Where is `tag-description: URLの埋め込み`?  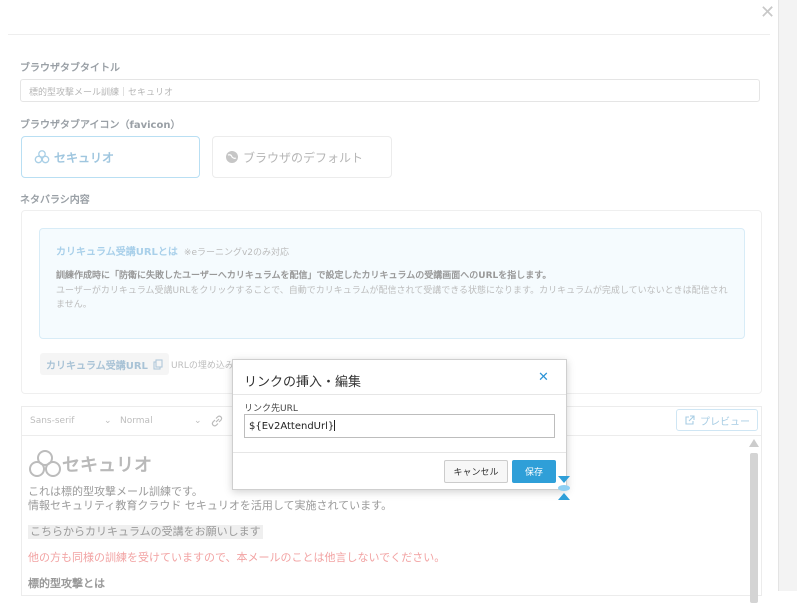
tag-description: URLの埋め込み is located at coordinates (202, 366).